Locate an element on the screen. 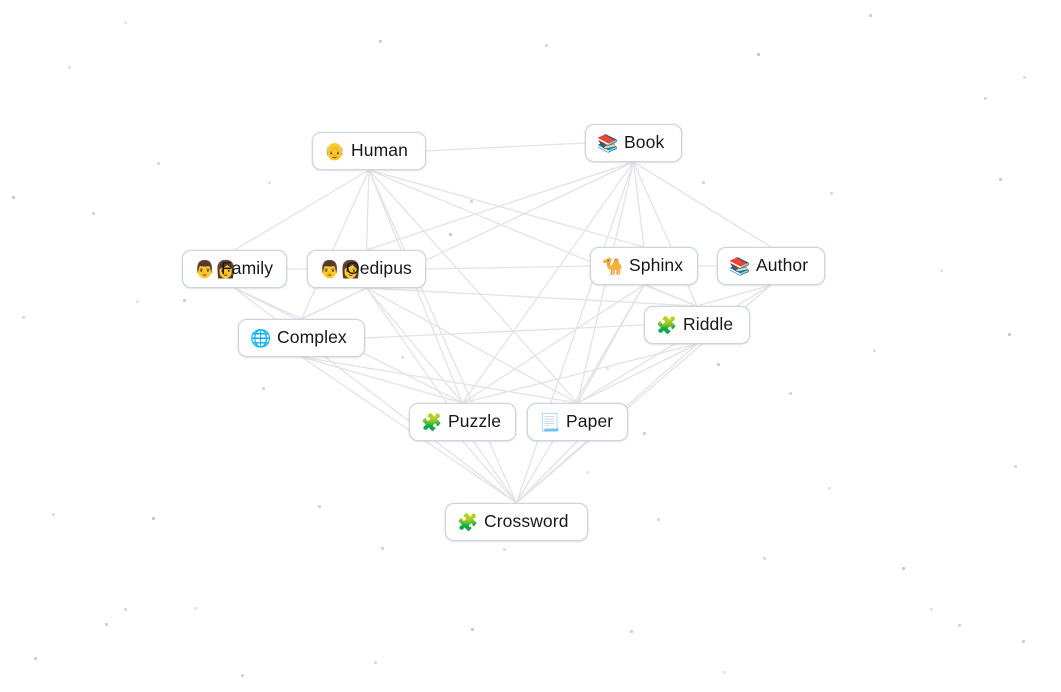 Image resolution: width=1061 pixels, height=692 pixels. graph-node-oedipus: 👨‍👩 Oedipus is located at coordinates (366, 269).